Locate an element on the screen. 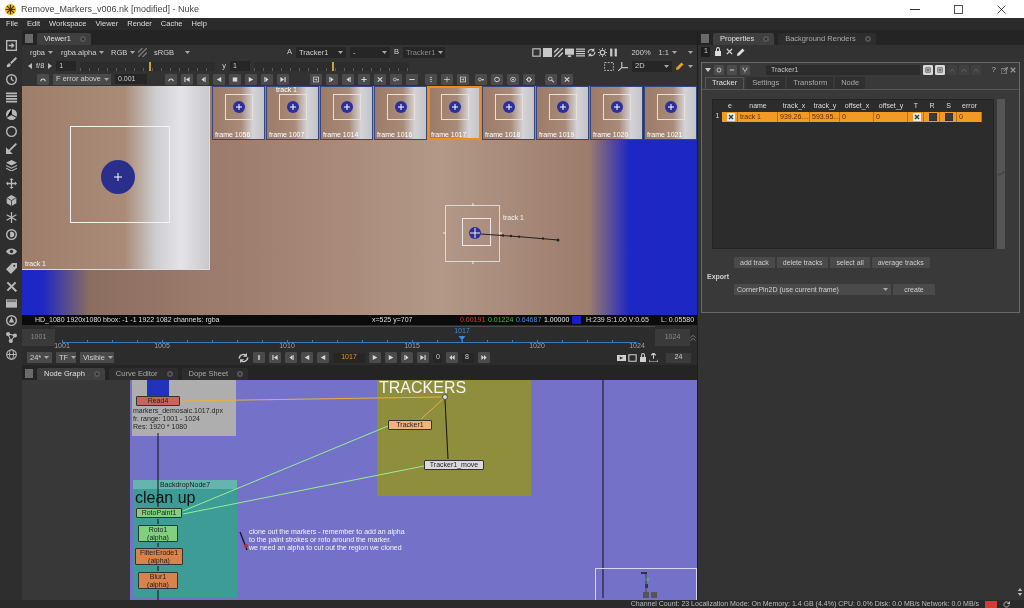  move-icon is located at coordinates (11, 183).